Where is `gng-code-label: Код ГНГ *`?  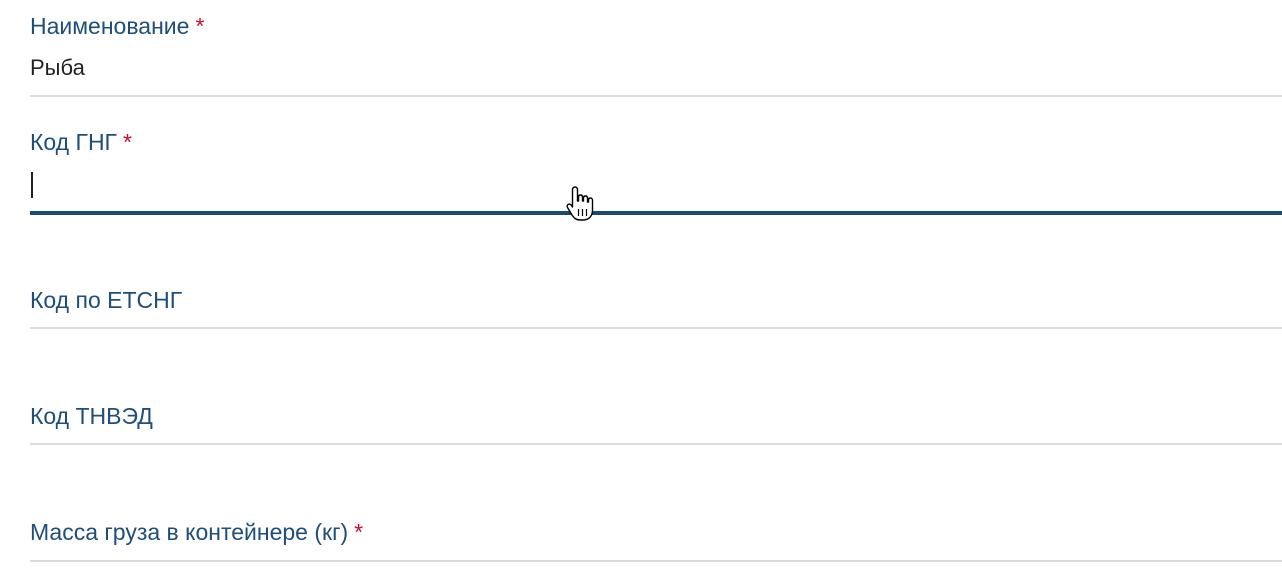
gng-code-label: Код ГНГ * is located at coordinates (81, 142).